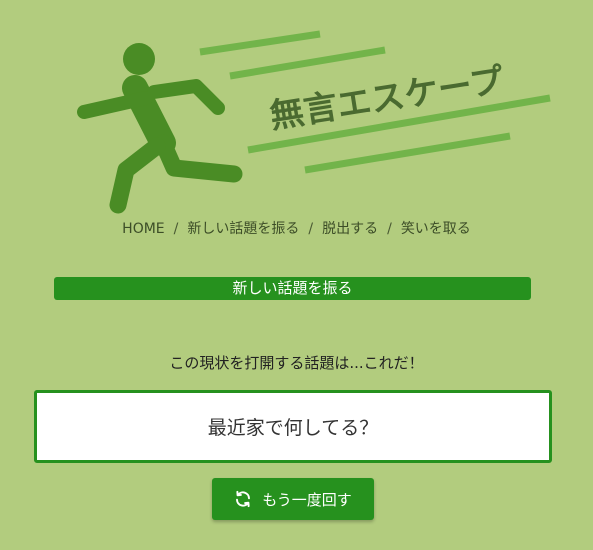 The height and width of the screenshot is (550, 593). Describe the element at coordinates (243, 499) in the screenshot. I see `refresh-icon` at that location.